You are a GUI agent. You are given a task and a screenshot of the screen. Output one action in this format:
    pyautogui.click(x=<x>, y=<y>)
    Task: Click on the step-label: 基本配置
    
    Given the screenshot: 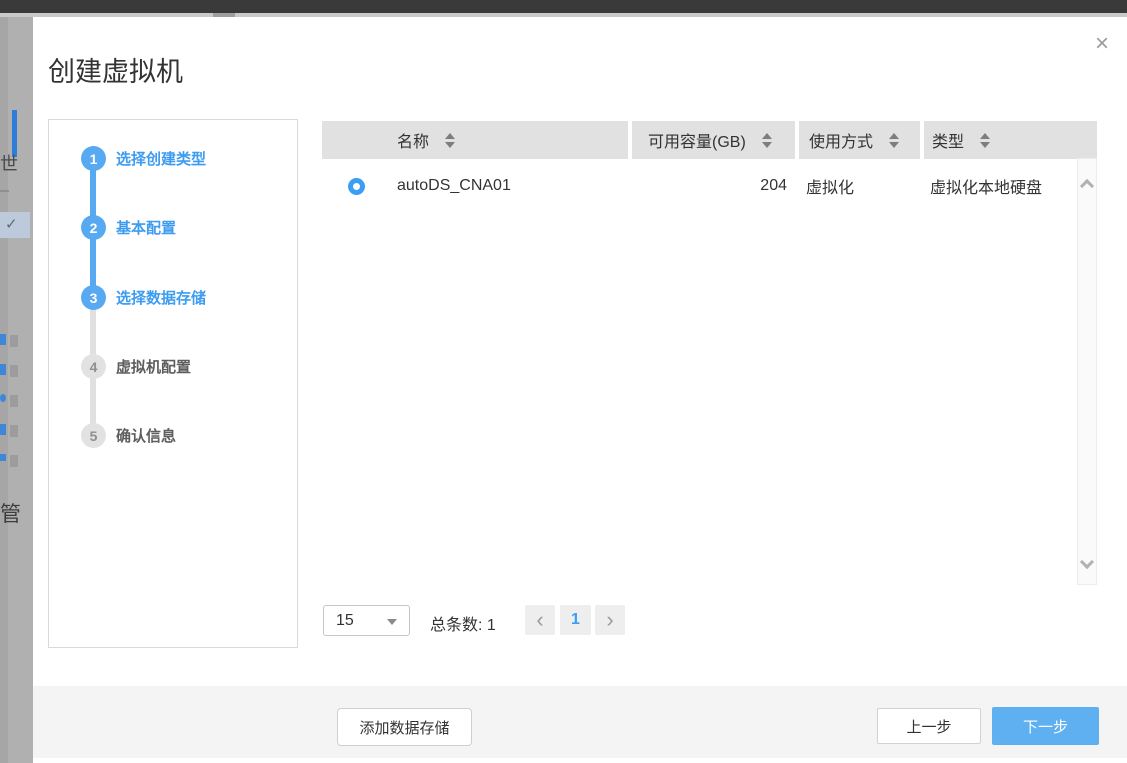 What is the action you would take?
    pyautogui.click(x=146, y=228)
    